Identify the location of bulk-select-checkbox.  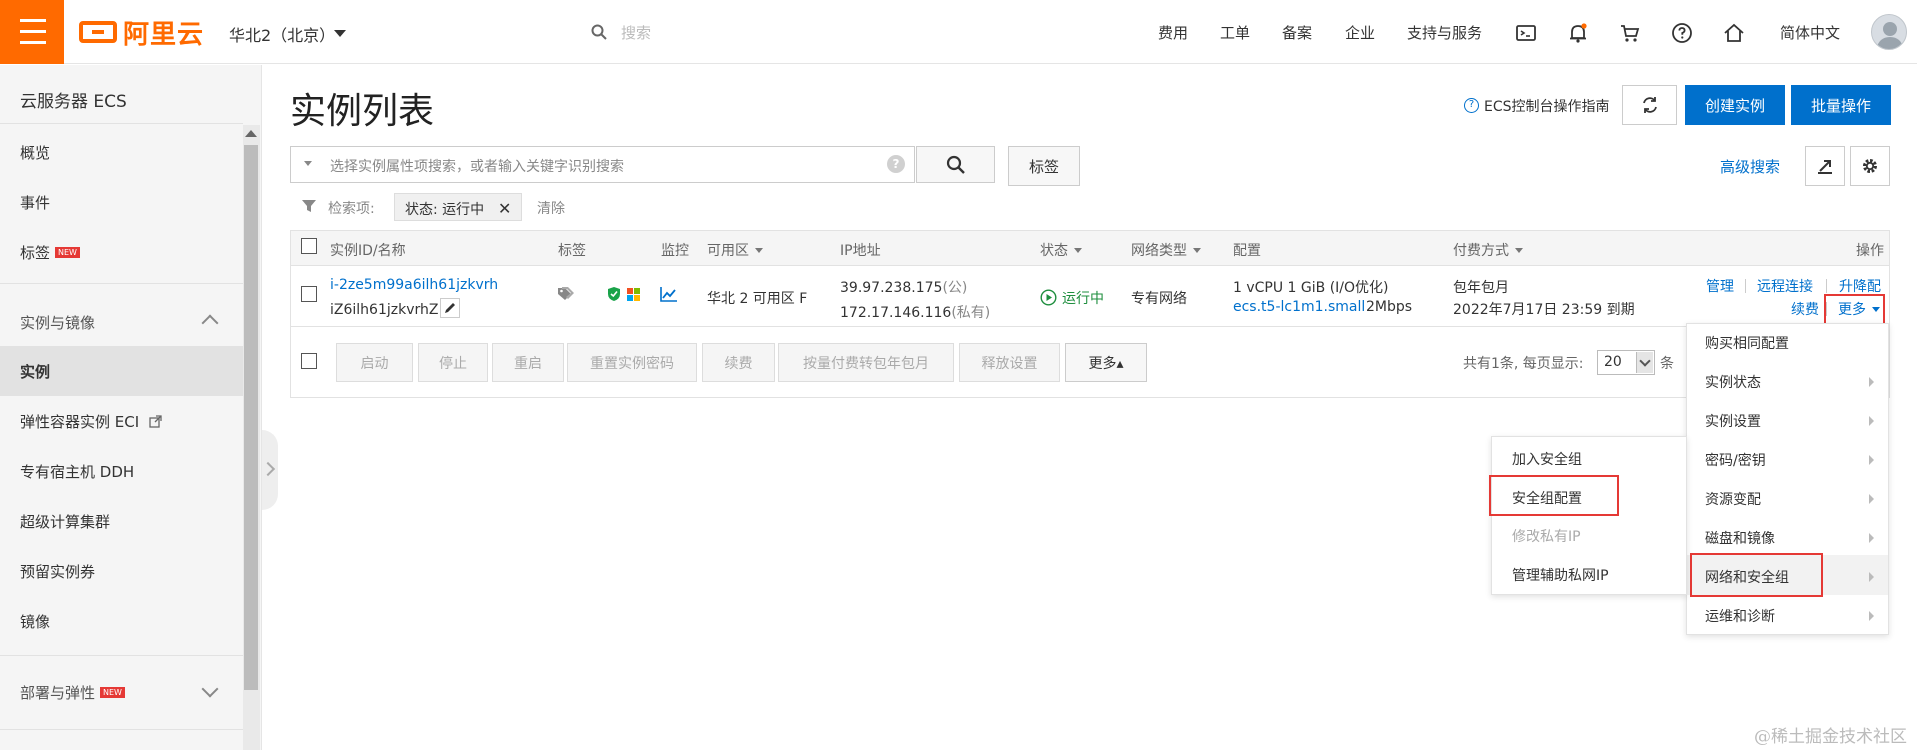
(309, 361).